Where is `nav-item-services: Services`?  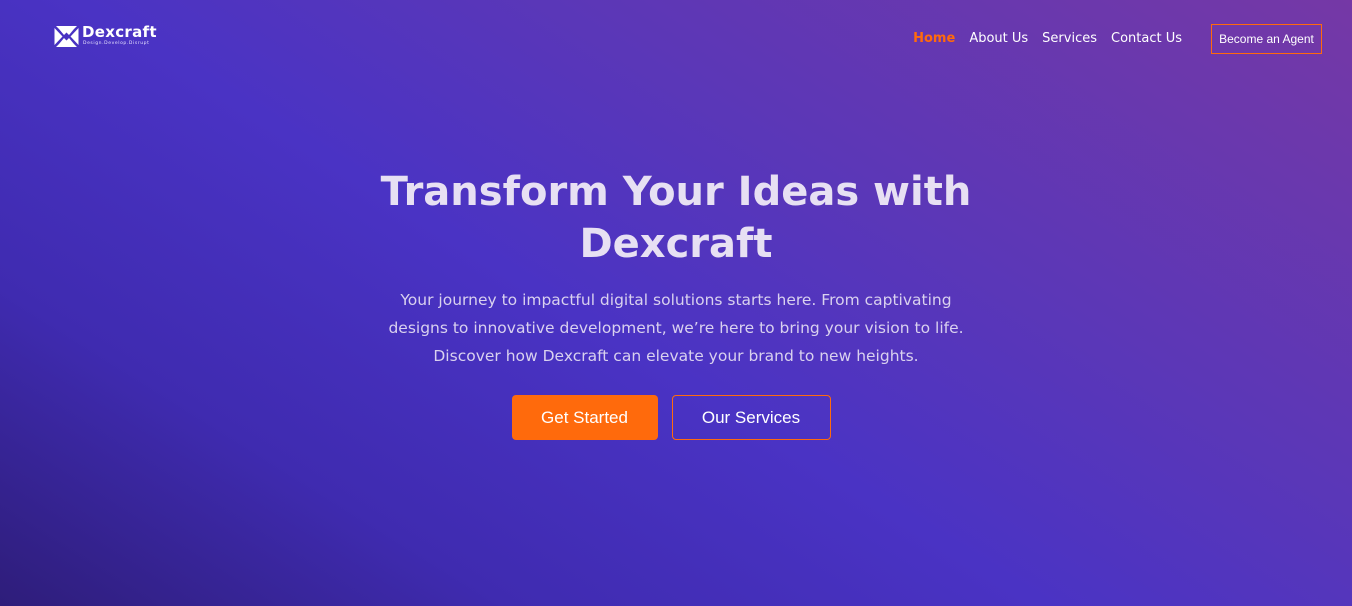
nav-item-services: Services is located at coordinates (1069, 39).